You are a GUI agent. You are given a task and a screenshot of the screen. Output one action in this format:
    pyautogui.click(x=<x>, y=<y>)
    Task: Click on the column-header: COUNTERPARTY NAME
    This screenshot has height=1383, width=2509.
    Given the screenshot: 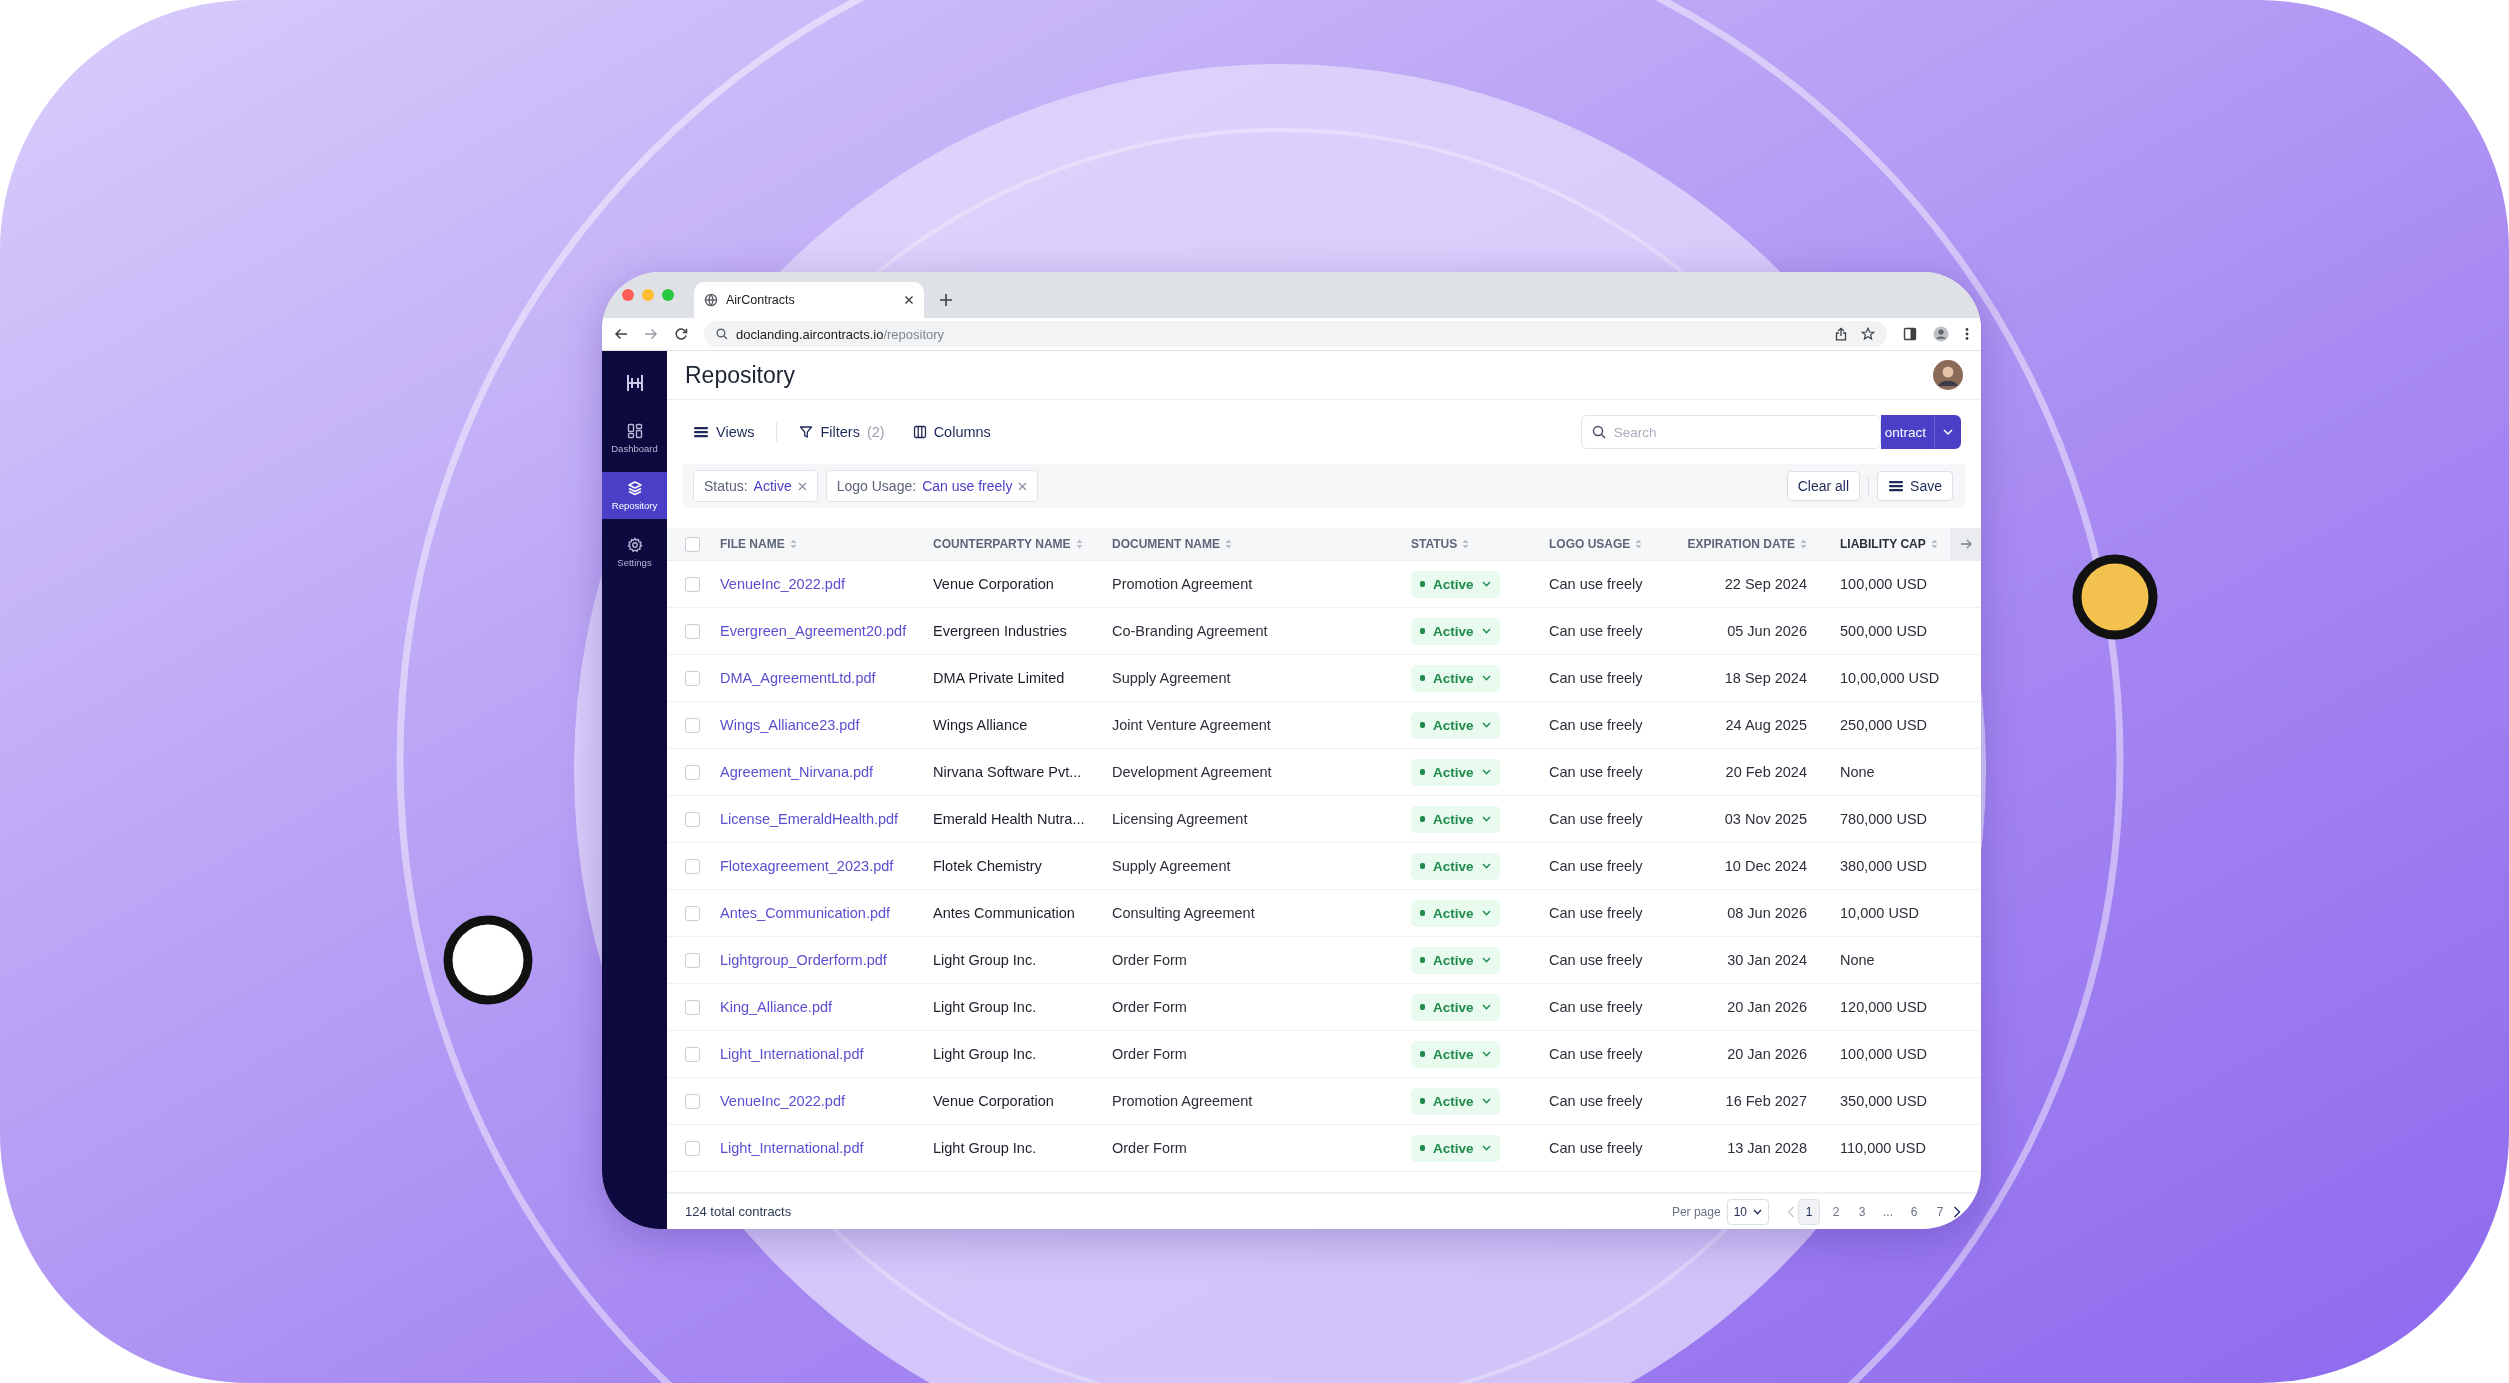 What is the action you would take?
    pyautogui.click(x=1002, y=544)
    